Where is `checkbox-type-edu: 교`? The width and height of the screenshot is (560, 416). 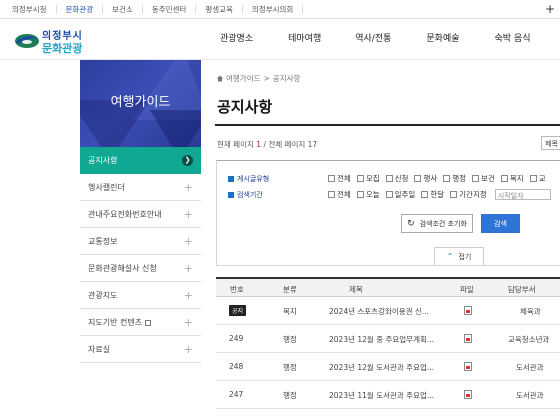
checkbox-type-edu: 교 is located at coordinates (537, 178).